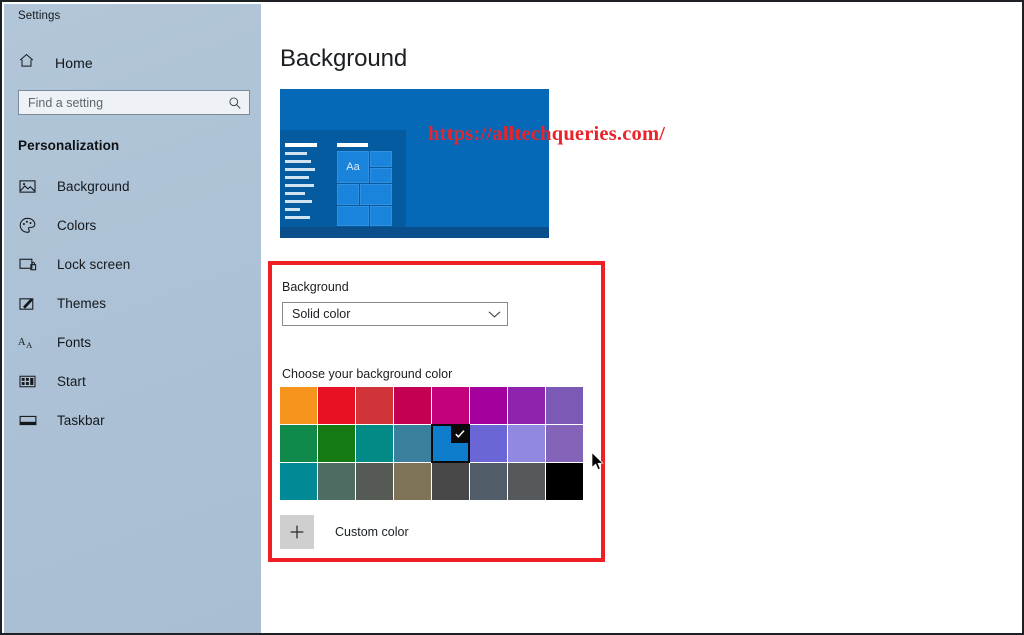  Describe the element at coordinates (74, 342) in the screenshot. I see `sidebar-item-fonts-label: Fonts` at that location.